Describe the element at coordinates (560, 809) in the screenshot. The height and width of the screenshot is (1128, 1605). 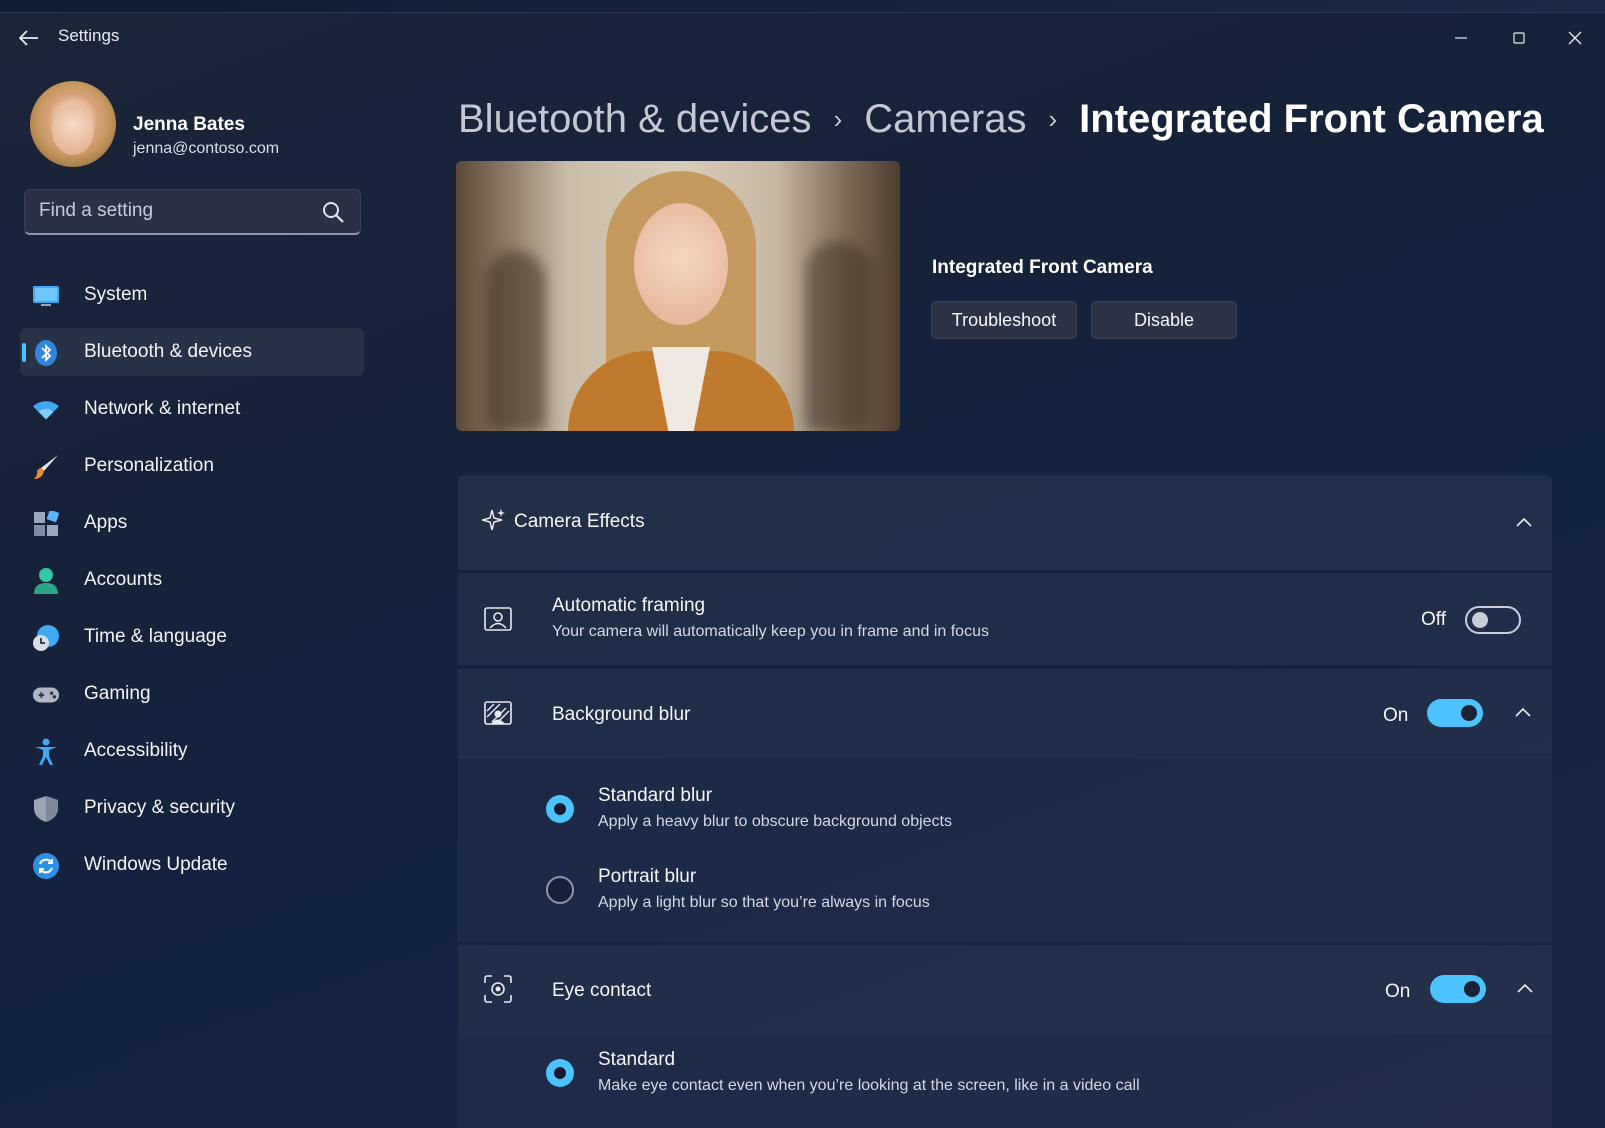
I see `standard-blur-radio` at that location.